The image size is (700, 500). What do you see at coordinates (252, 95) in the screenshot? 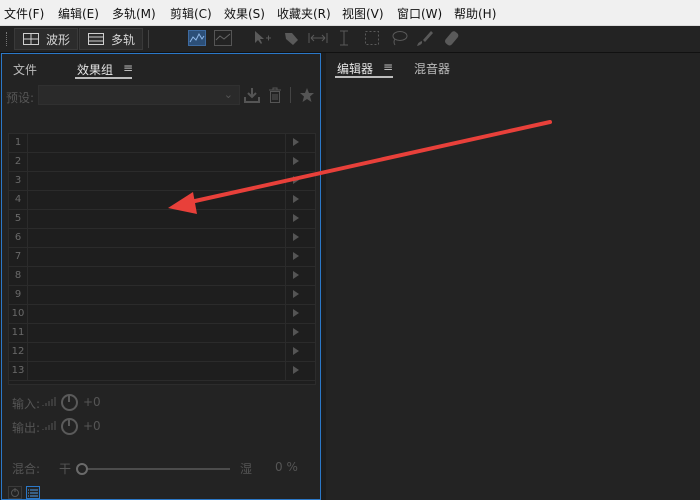
I see `save-preset-icon` at bounding box center [252, 95].